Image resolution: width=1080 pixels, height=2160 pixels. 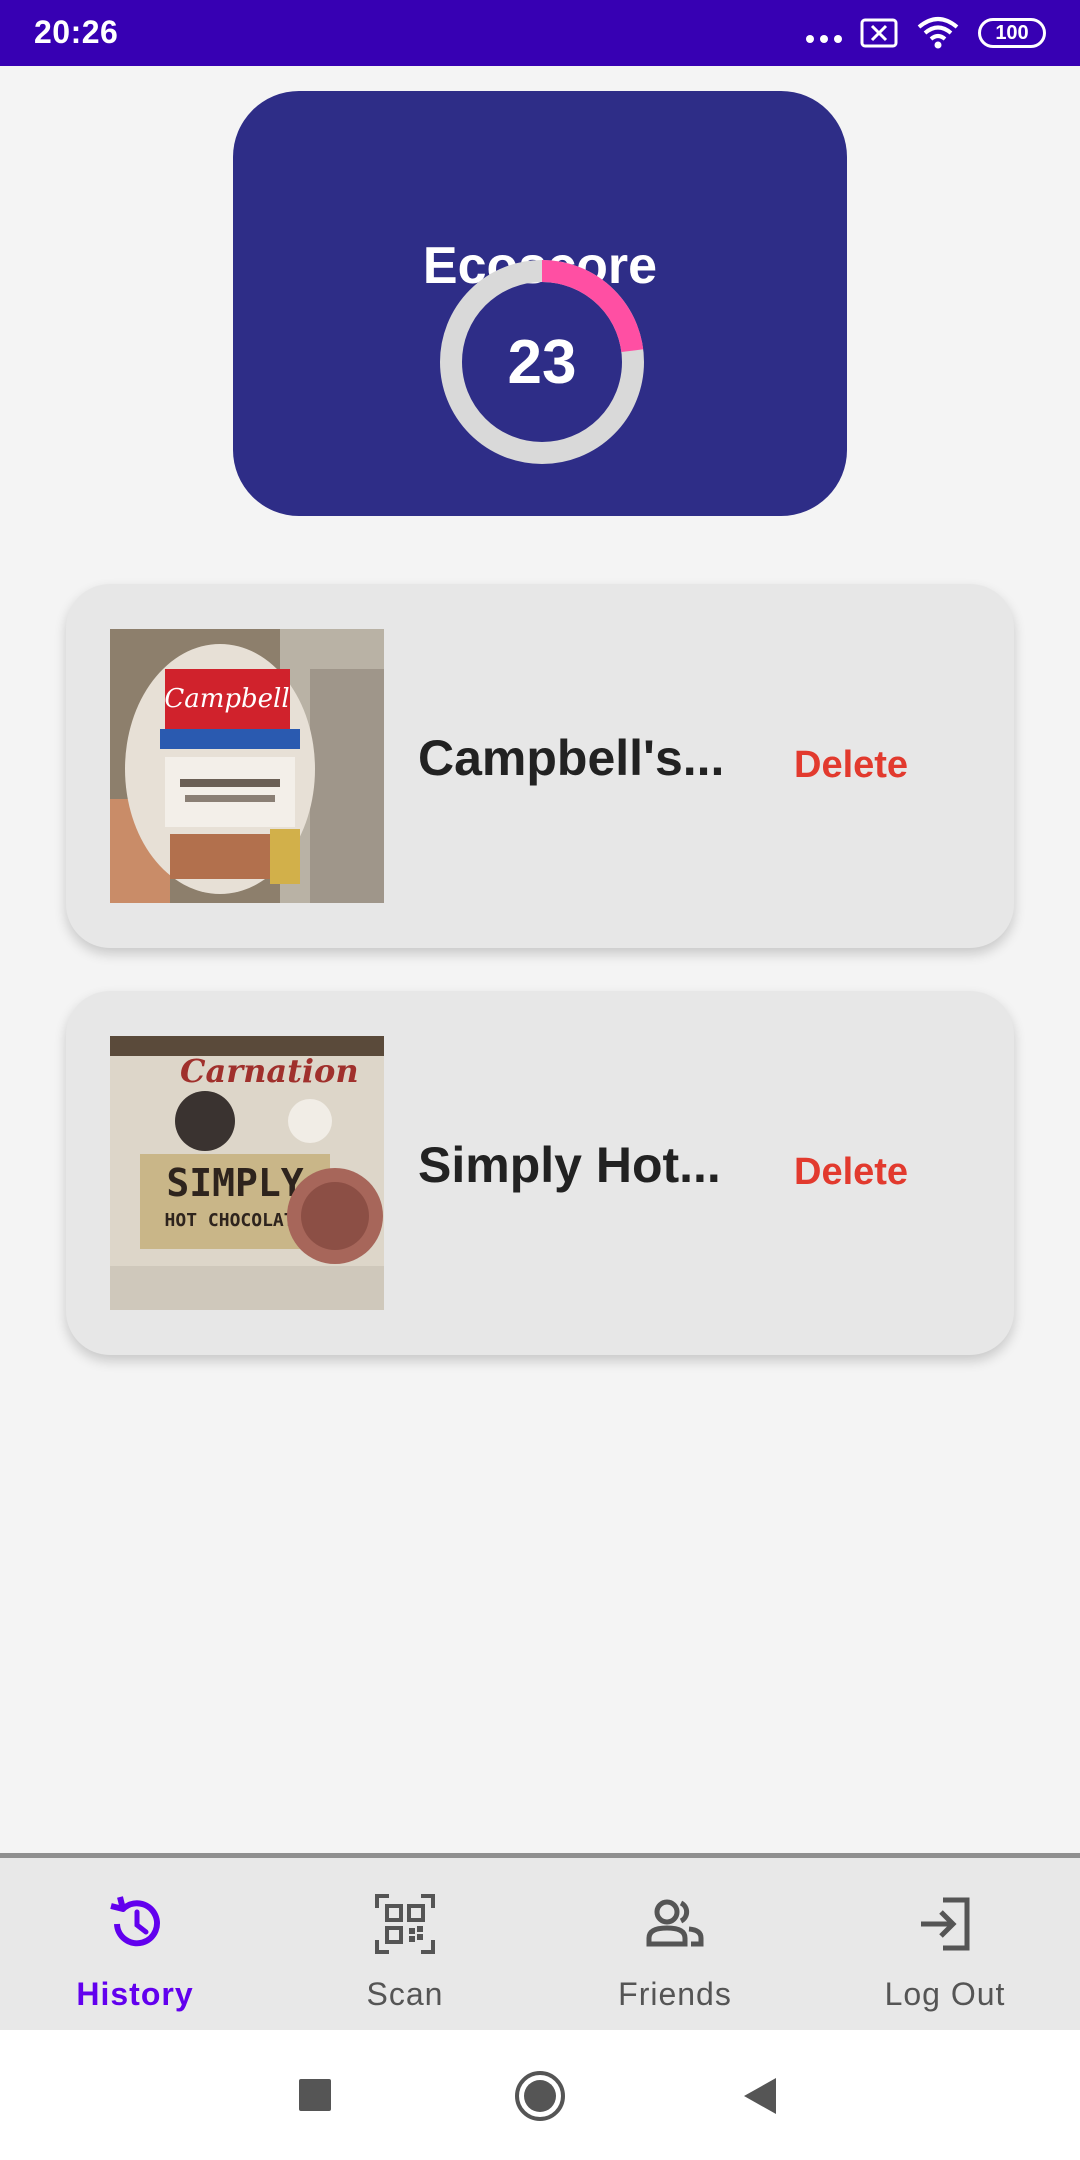 I want to click on history-icon, so click(x=135, y=1921).